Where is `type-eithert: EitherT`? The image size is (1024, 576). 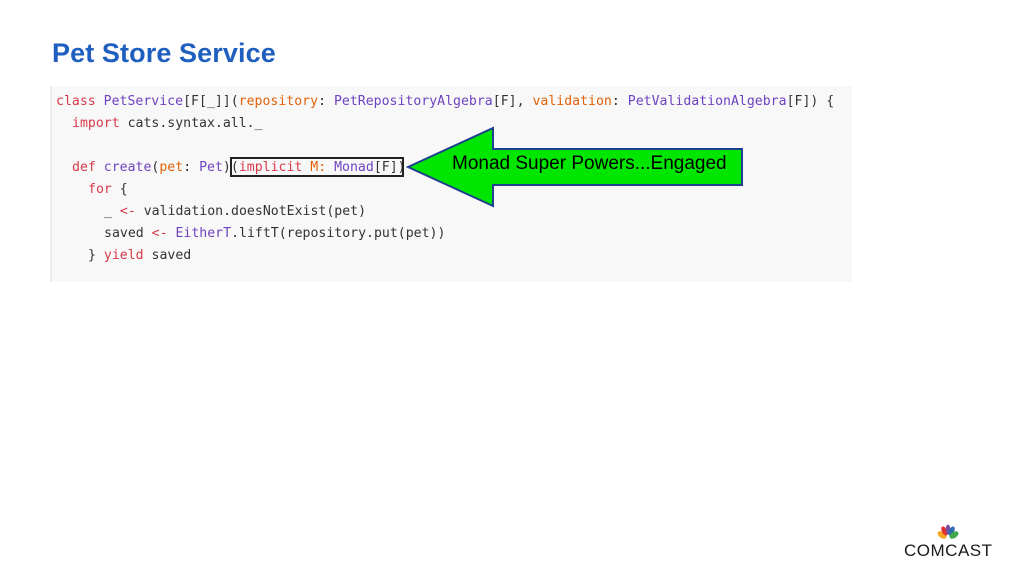
type-eithert: EitherT is located at coordinates (199, 233).